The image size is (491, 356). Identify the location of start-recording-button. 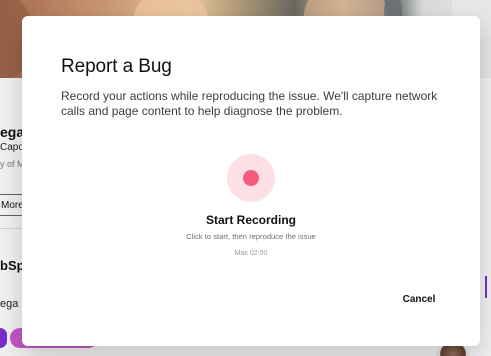
(251, 178).